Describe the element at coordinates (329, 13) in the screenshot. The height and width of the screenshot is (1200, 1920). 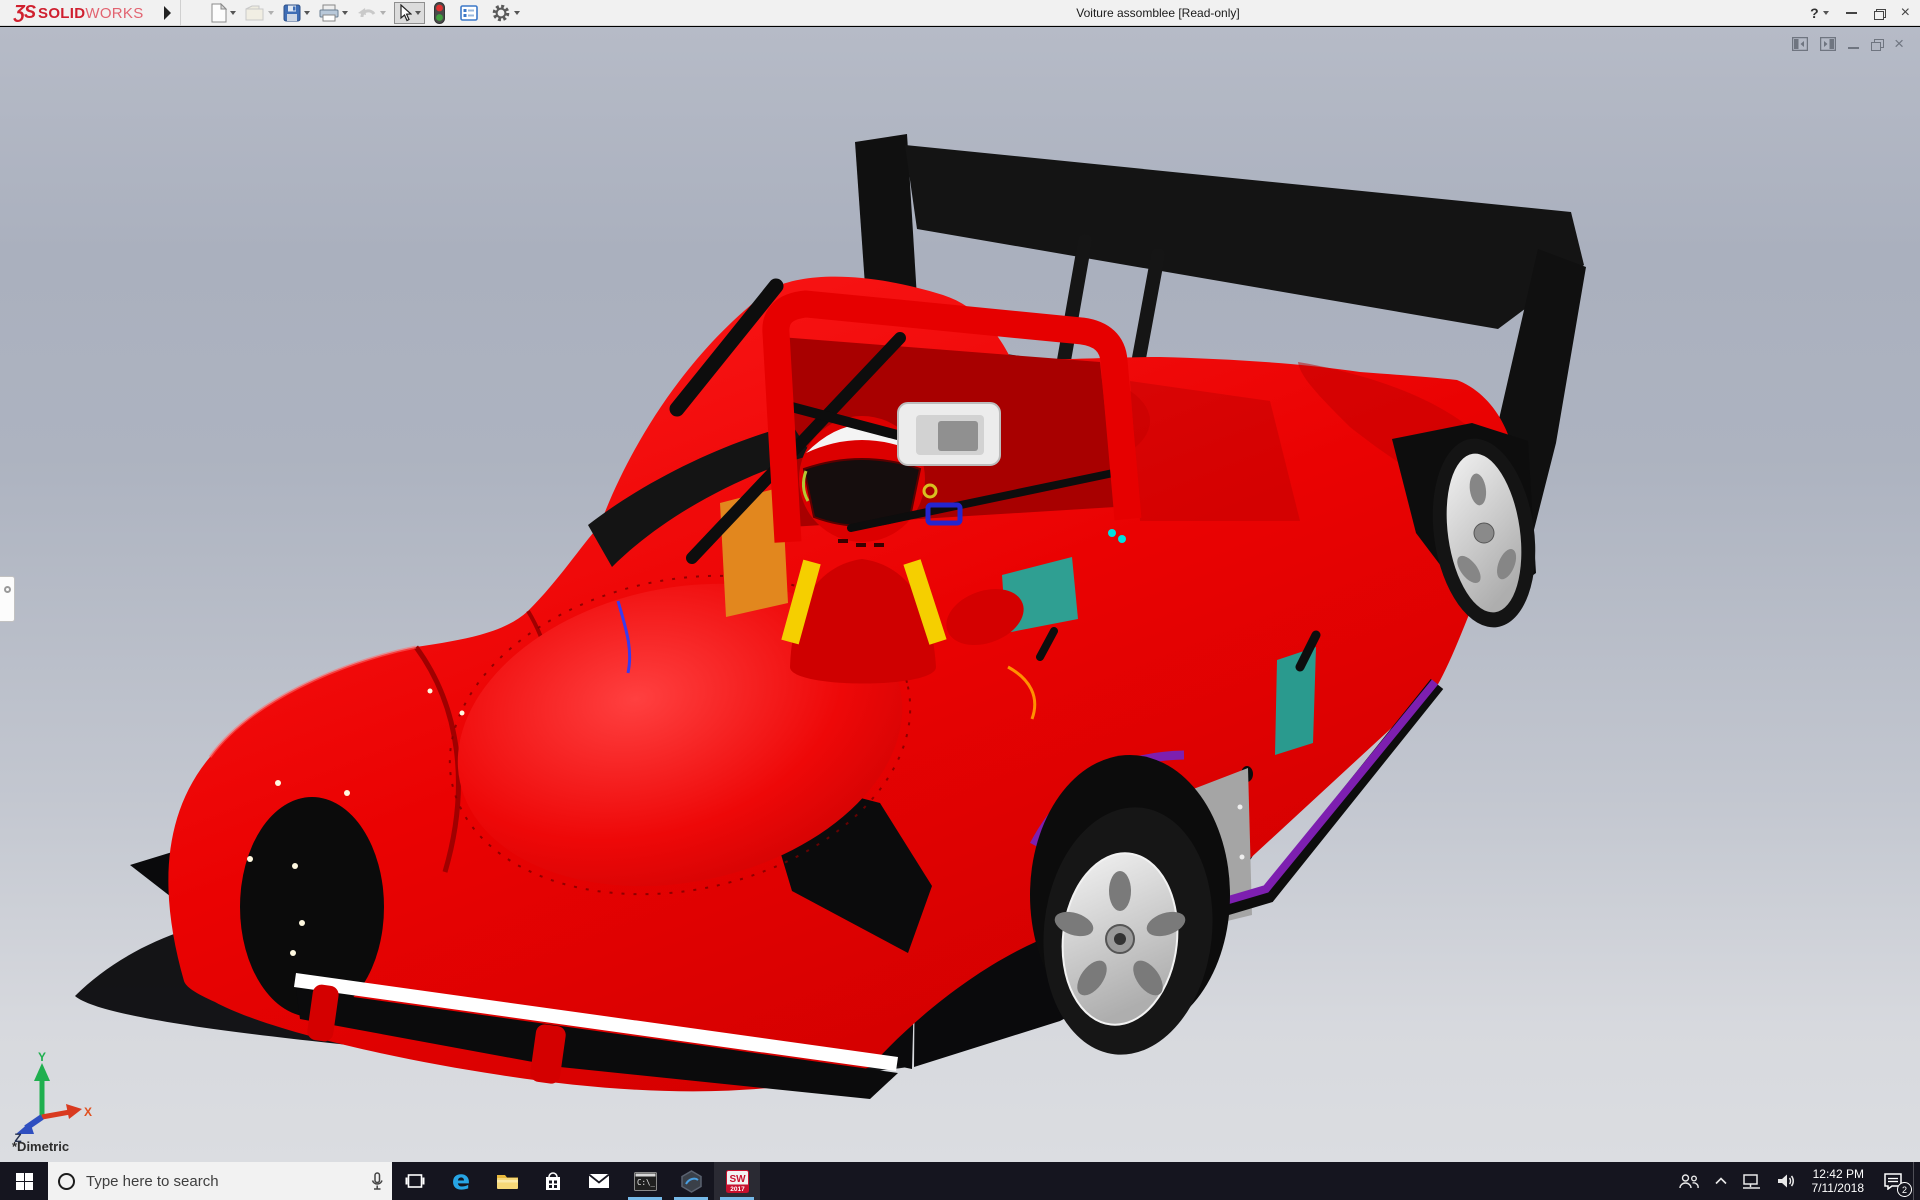
I see `print-icon` at that location.